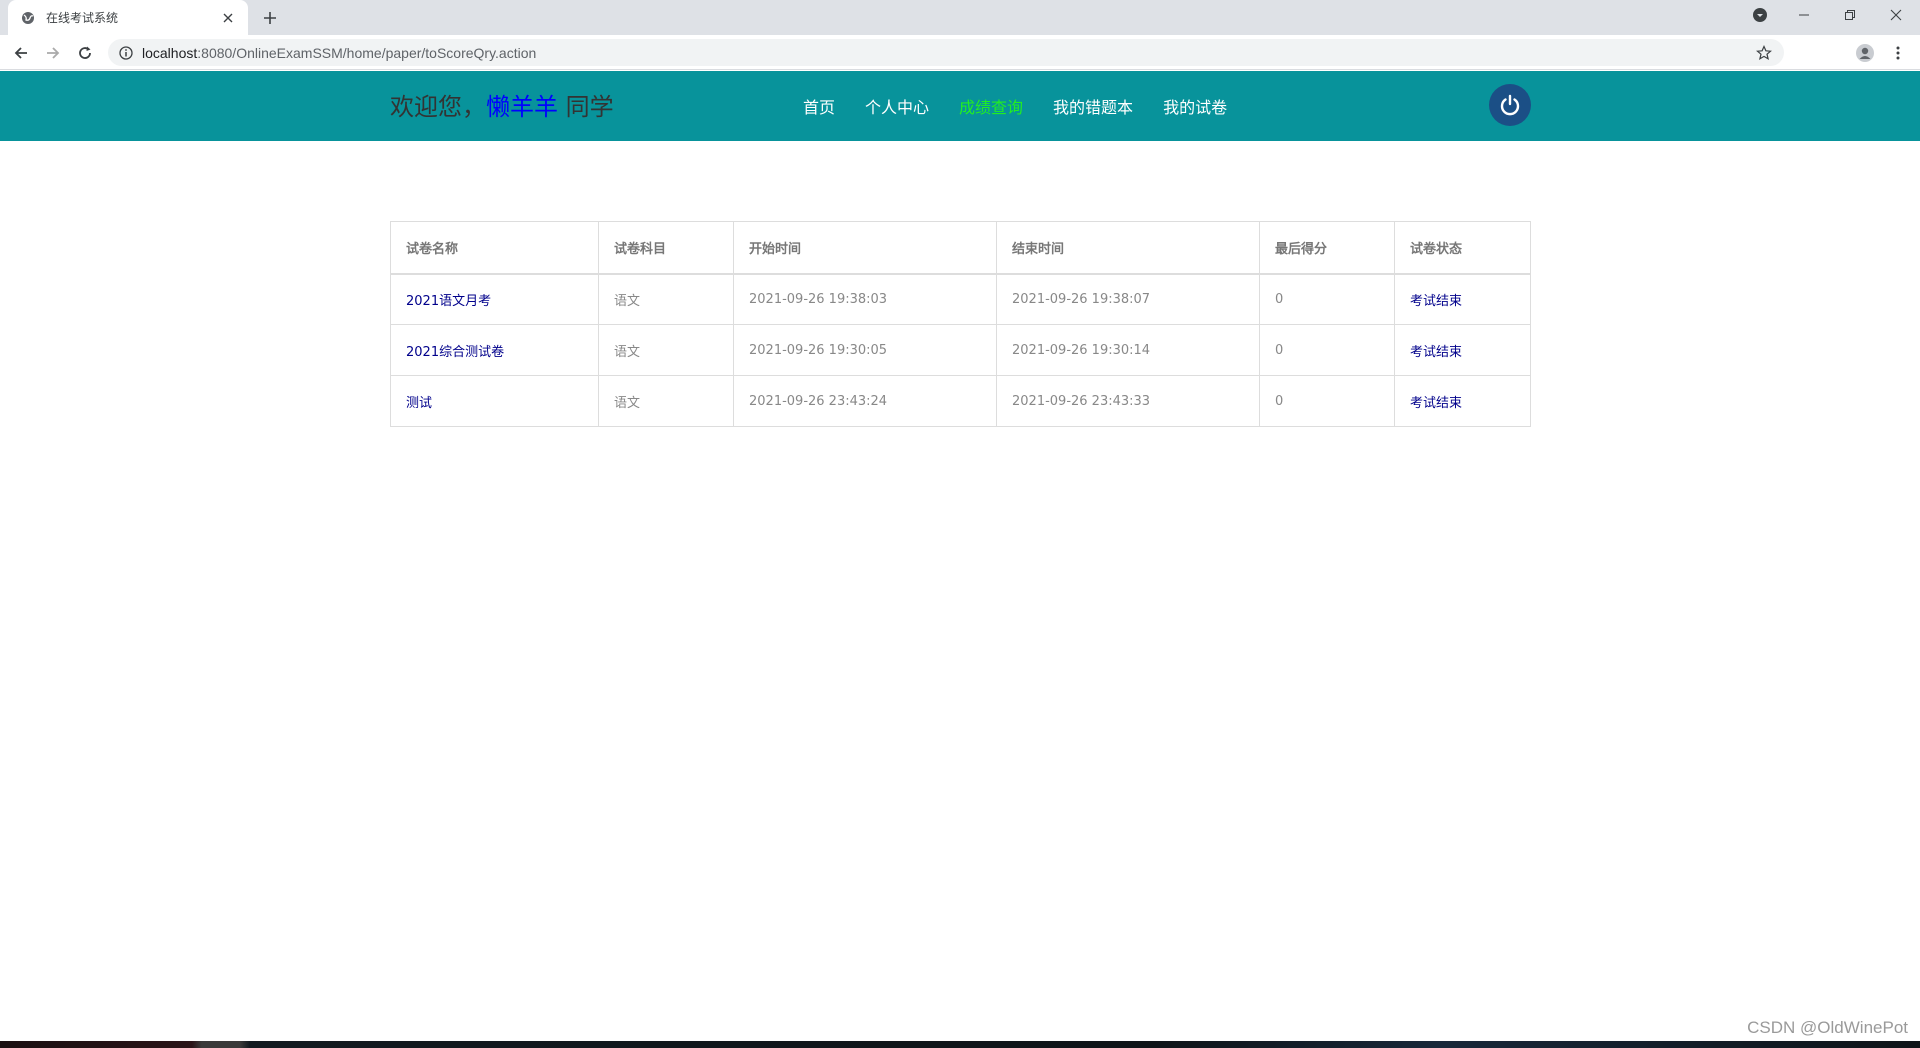 Image resolution: width=1920 pixels, height=1048 pixels. Describe the element at coordinates (85, 53) in the screenshot. I see `reload-icon` at that location.